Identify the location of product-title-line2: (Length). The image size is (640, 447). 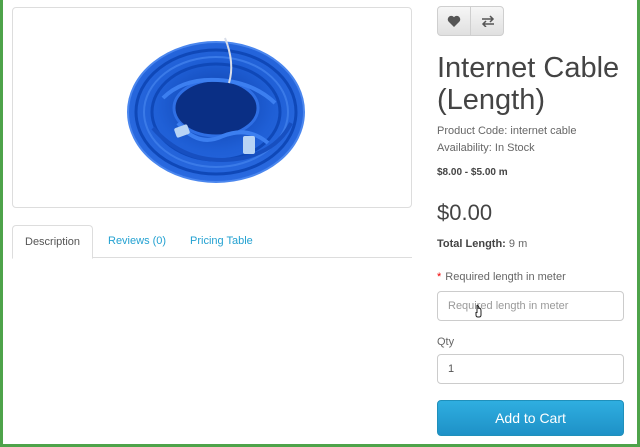
(491, 100).